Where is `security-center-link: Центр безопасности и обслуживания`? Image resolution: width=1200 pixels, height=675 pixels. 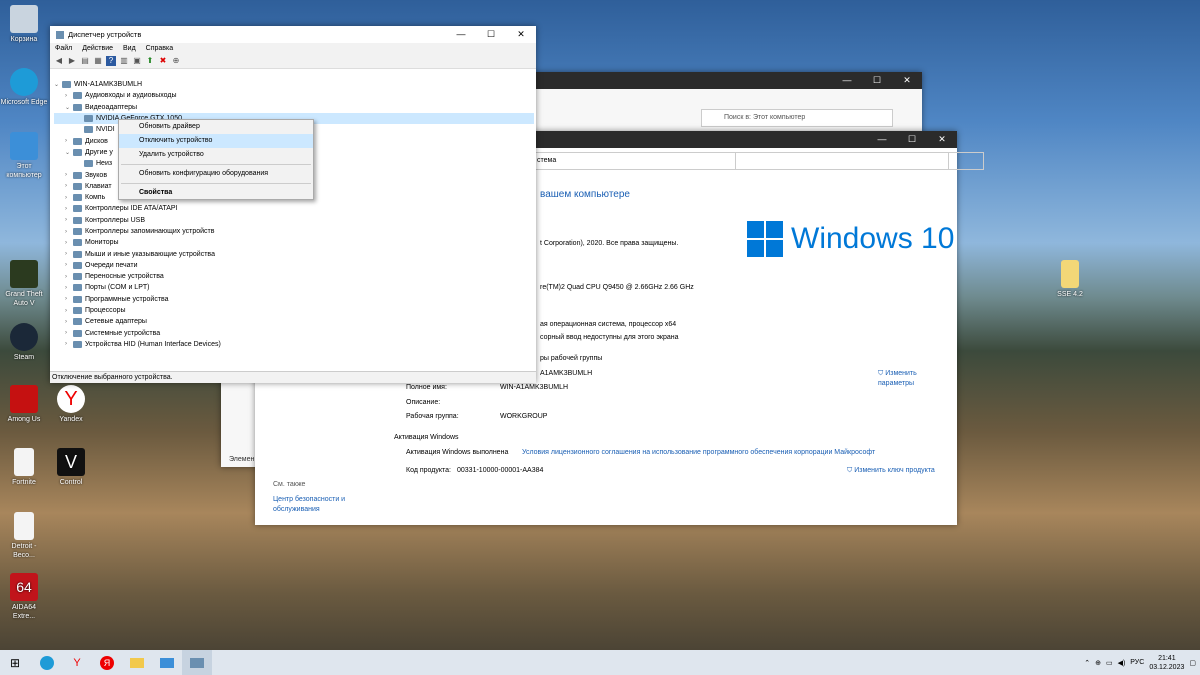
security-center-link: Центр безопасности и обслуживания is located at coordinates (323, 505).